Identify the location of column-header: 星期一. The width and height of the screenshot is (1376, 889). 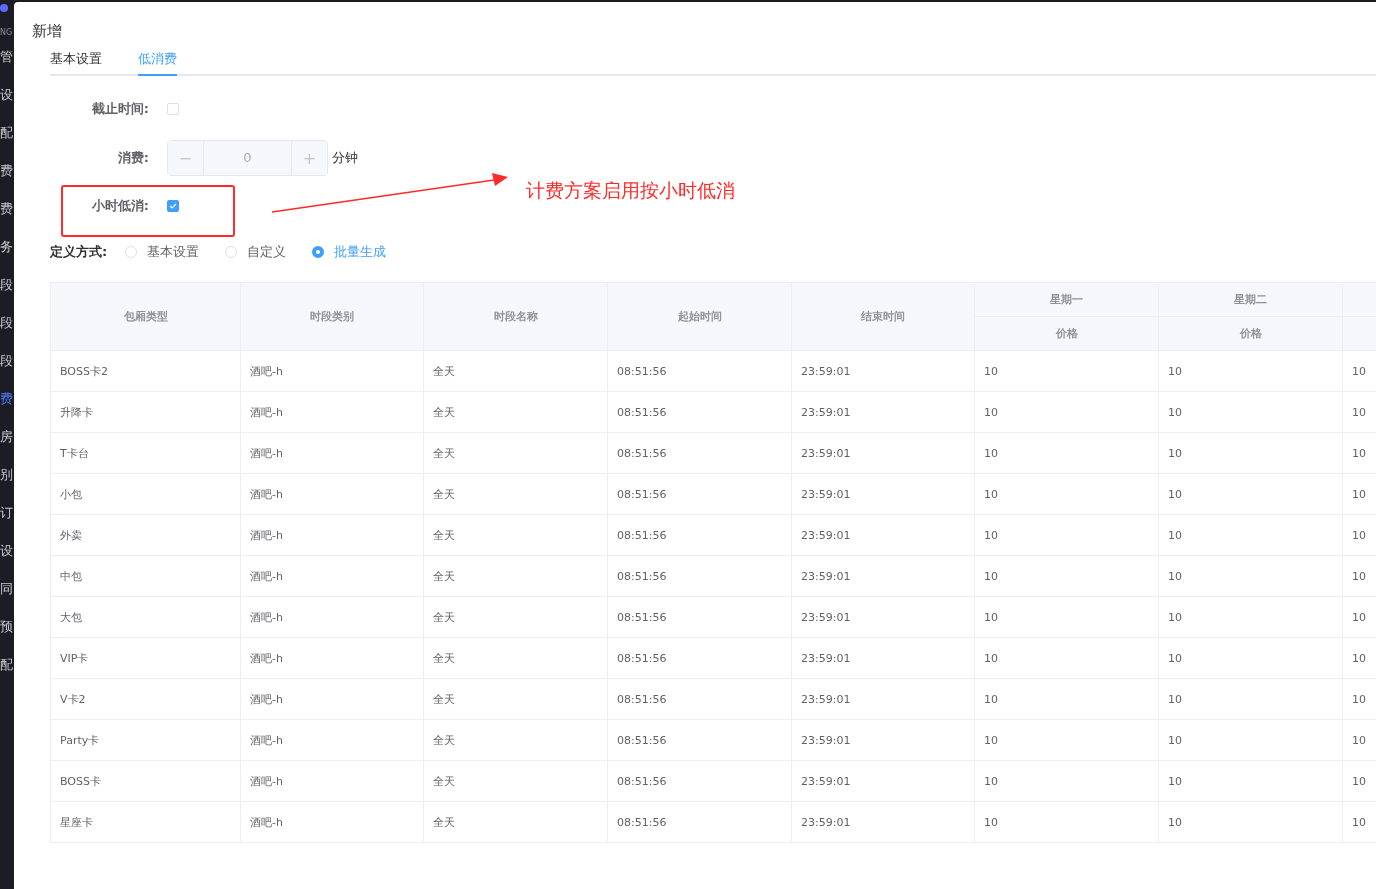
(1066, 299).